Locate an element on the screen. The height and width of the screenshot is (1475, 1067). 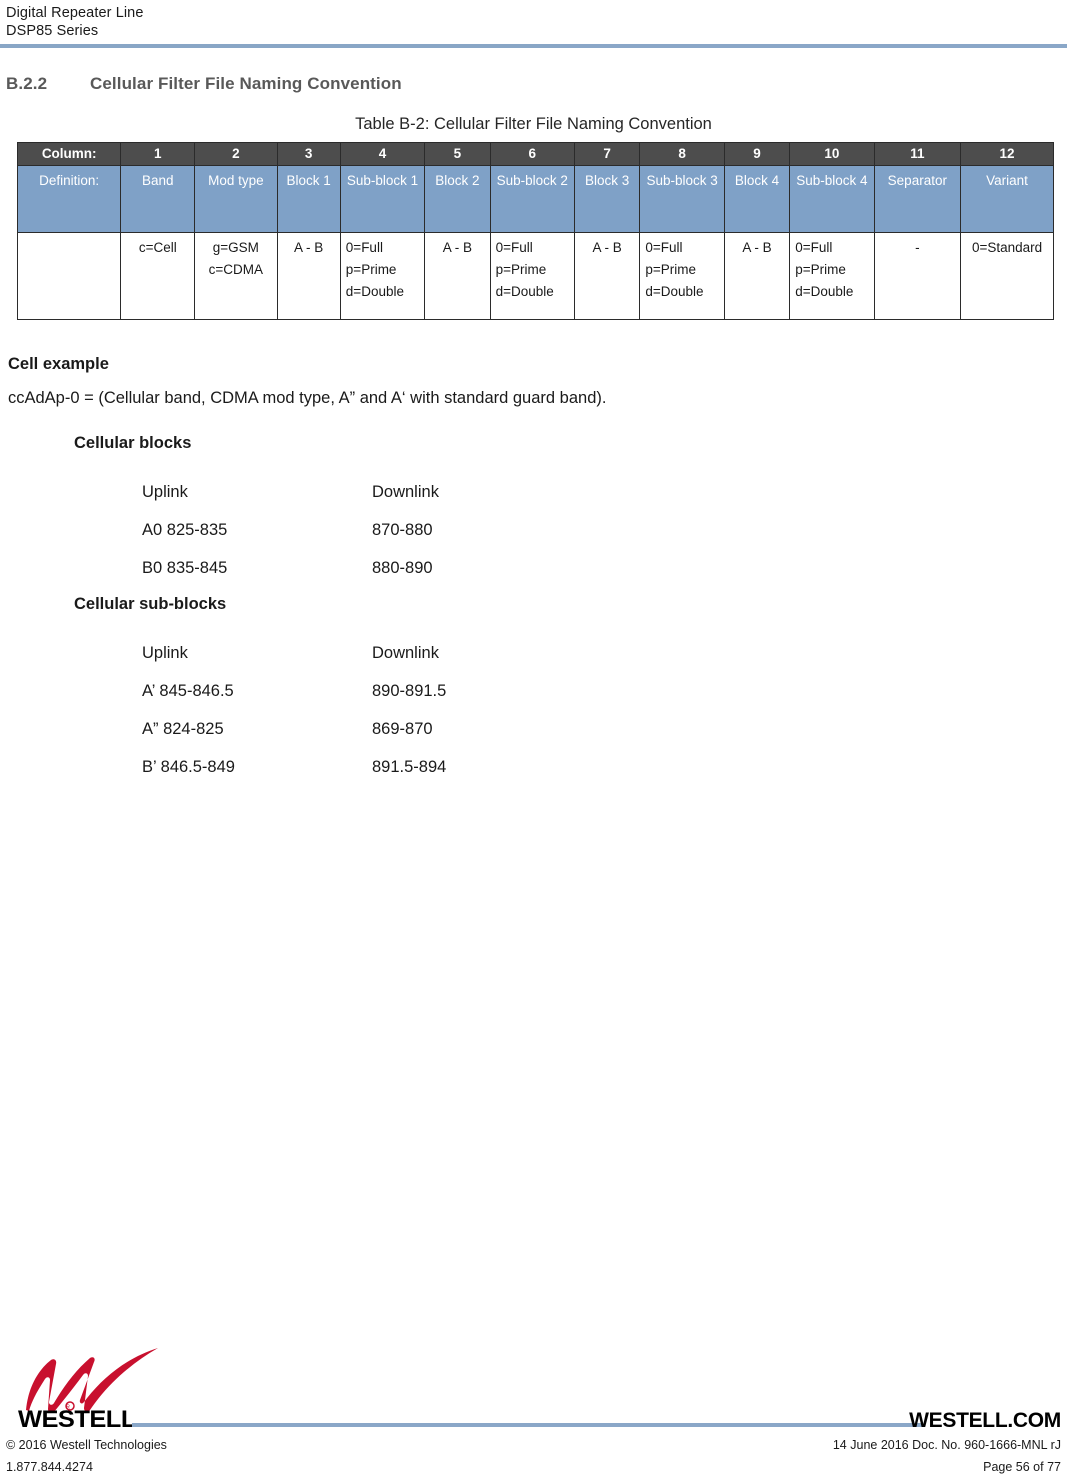
table-cell-definition-9: Block 4 is located at coordinates (757, 199).